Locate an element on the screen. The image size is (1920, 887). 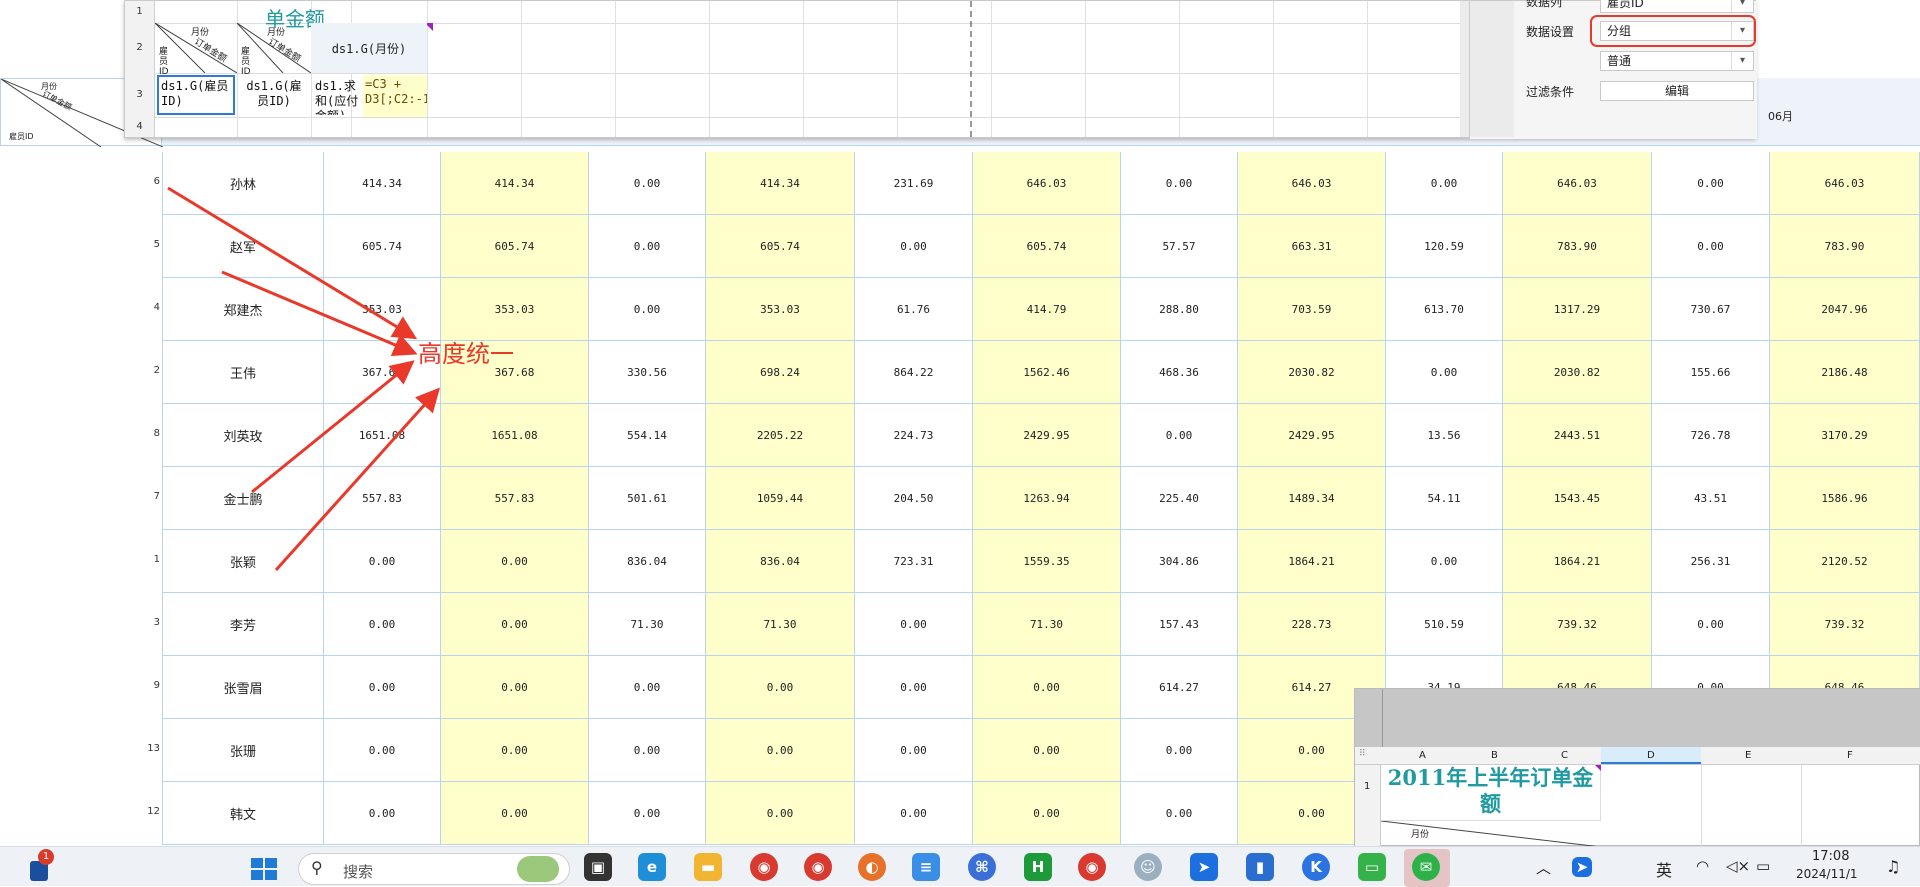
clock-date: 2024/11/1 is located at coordinates (1827, 874).